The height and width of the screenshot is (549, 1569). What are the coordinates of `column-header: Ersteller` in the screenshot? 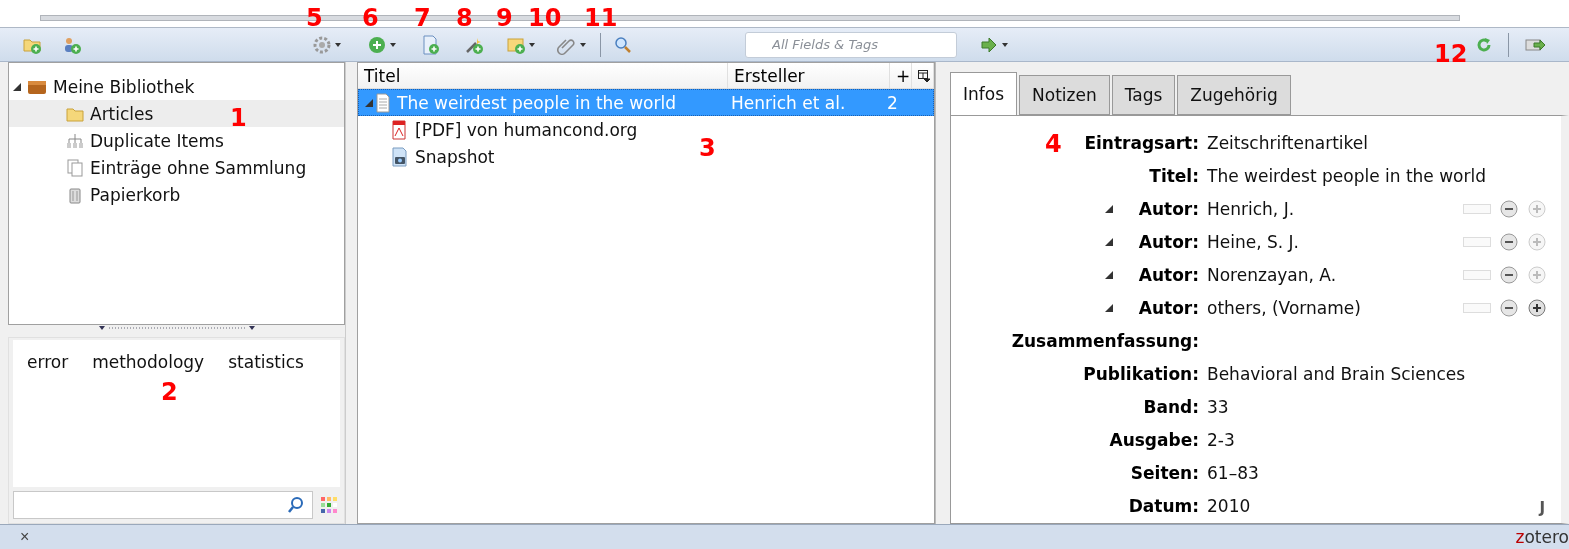 It's located at (809, 75).